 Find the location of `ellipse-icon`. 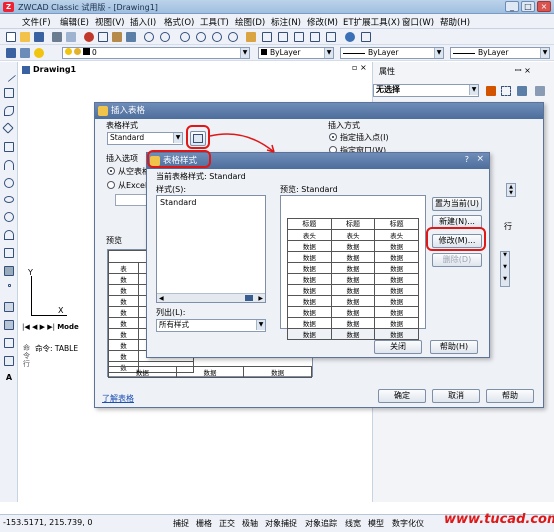

ellipse-icon is located at coordinates (9, 199).